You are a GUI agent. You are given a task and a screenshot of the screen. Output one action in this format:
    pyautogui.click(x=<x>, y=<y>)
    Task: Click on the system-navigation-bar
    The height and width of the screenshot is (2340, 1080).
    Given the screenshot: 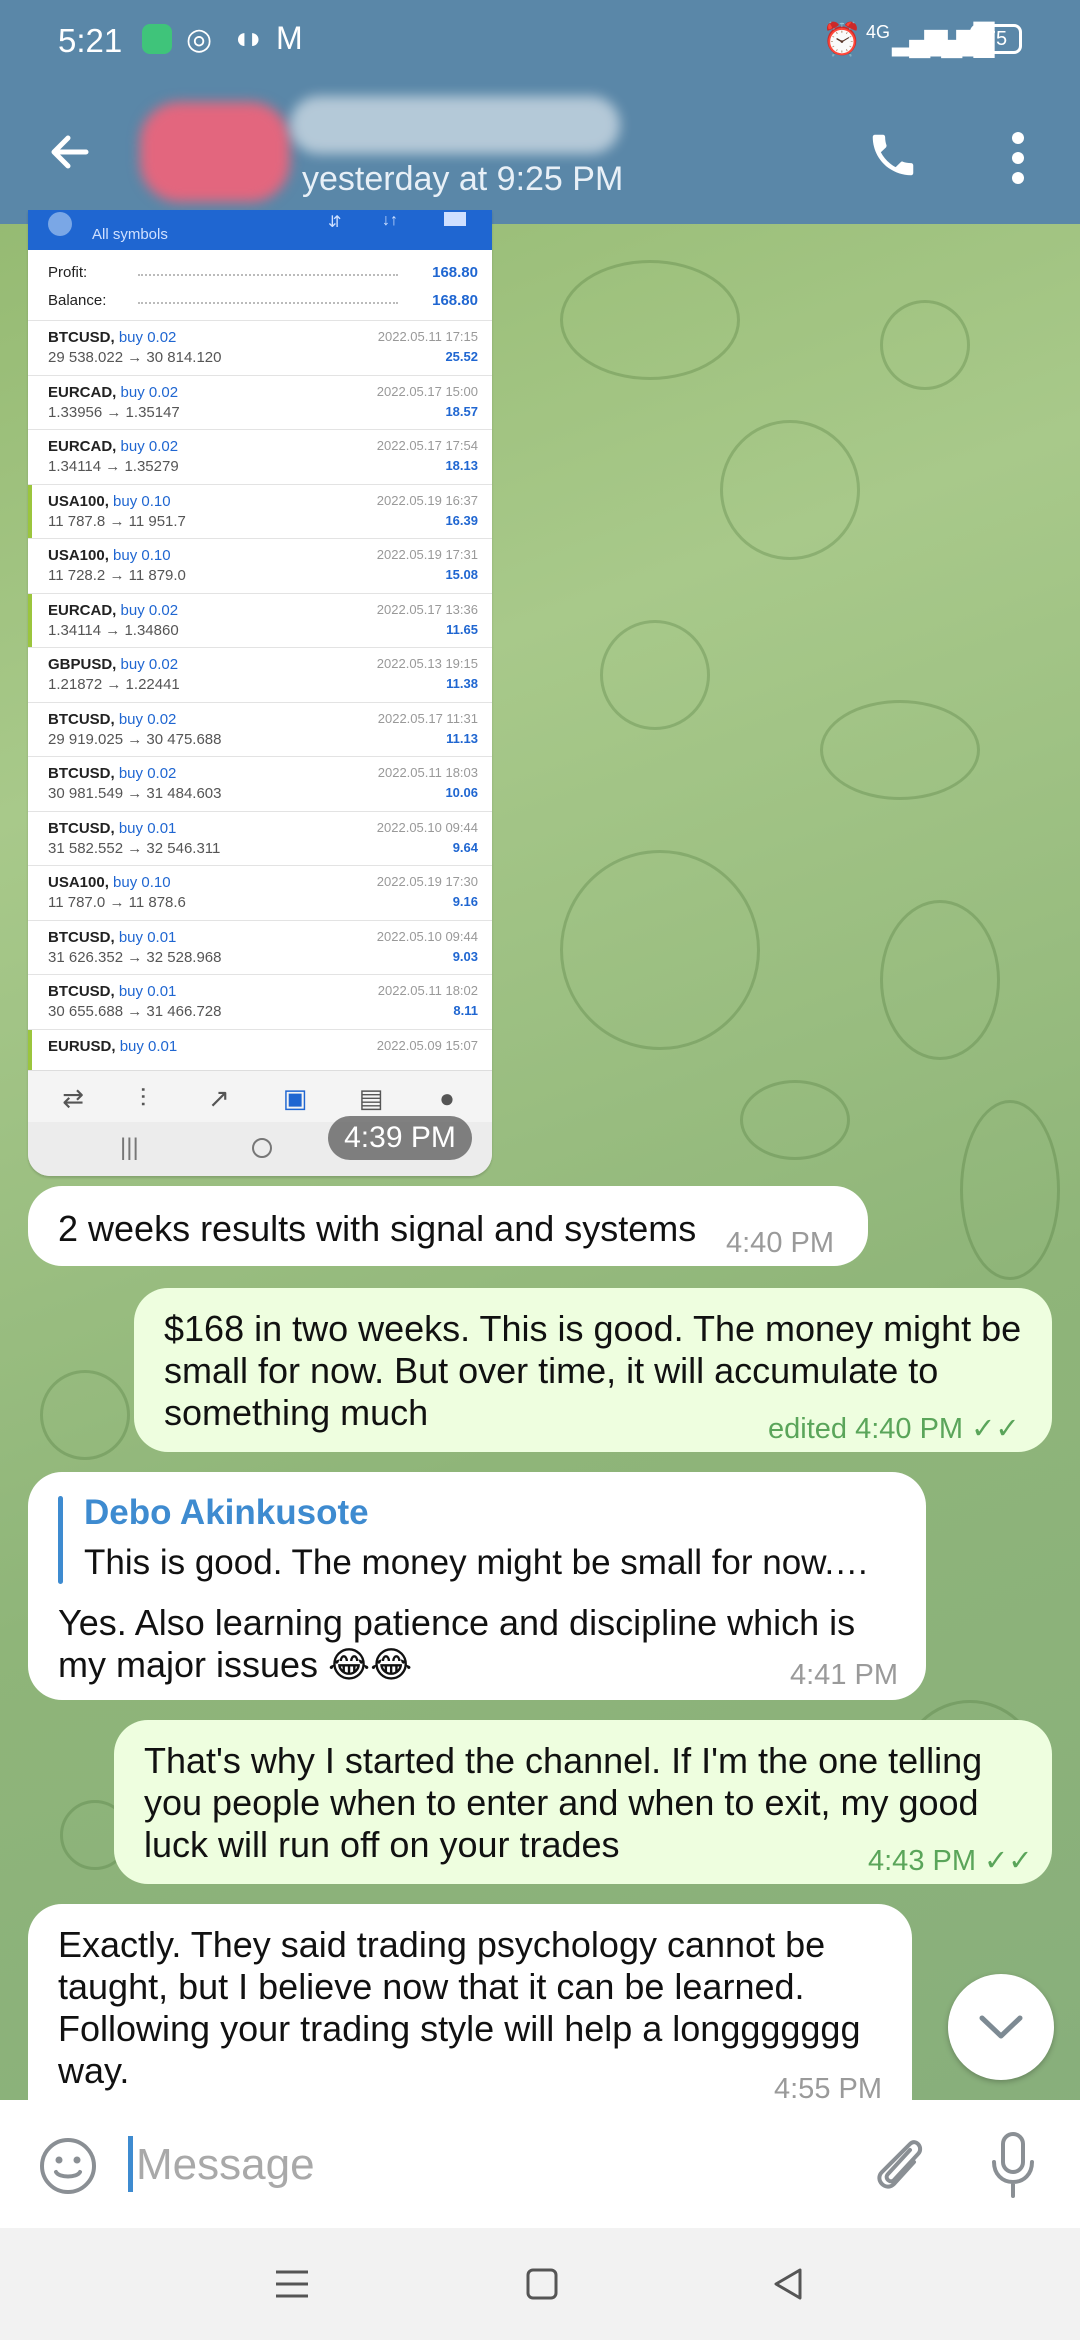 What is the action you would take?
    pyautogui.click(x=540, y=2284)
    